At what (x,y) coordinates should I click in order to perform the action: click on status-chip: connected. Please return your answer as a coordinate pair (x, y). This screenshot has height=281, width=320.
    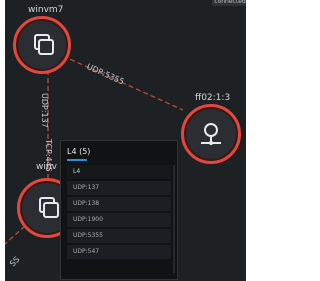
    Looking at the image, I should click on (229, 3).